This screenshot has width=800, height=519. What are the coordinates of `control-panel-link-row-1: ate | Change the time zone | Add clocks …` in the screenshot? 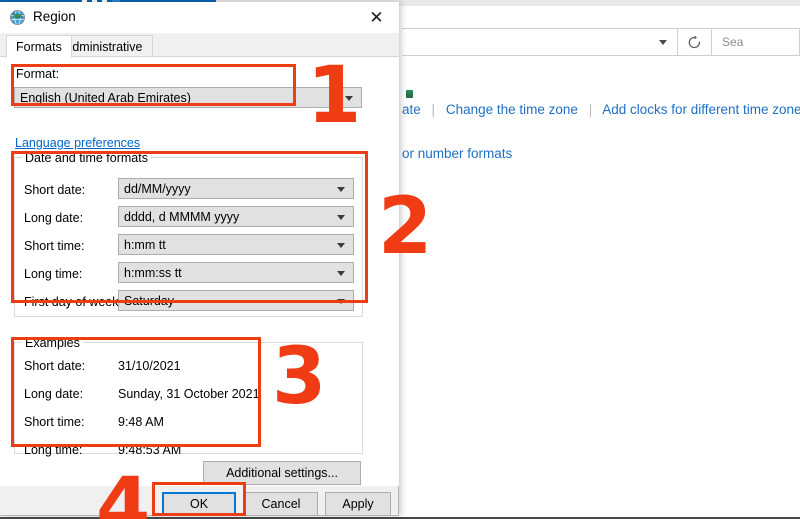 It's located at (601, 109).